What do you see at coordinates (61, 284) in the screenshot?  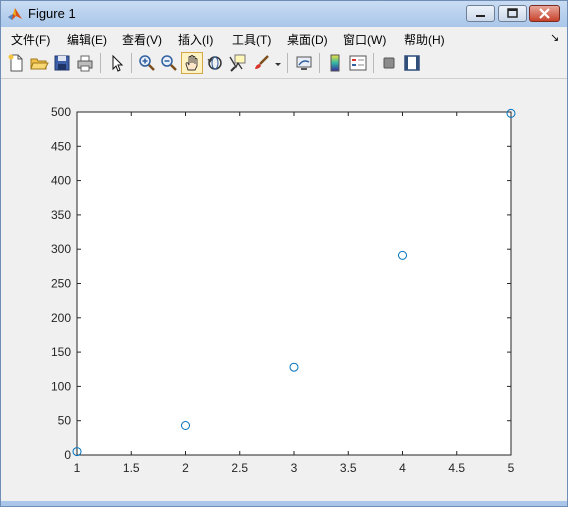 I see `y-tick-label: 250` at bounding box center [61, 284].